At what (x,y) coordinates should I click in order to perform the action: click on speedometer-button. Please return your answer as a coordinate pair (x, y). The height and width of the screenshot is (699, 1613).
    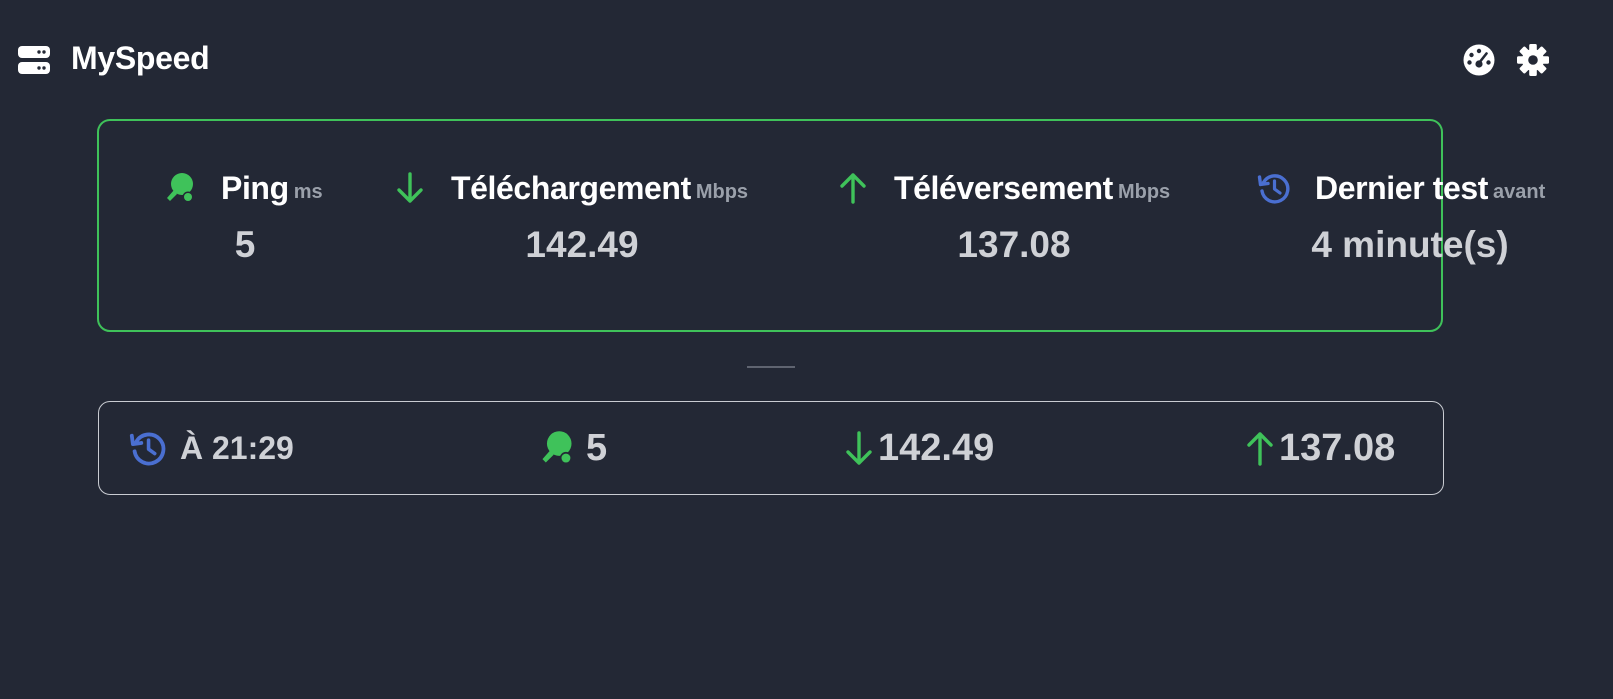
    Looking at the image, I should click on (1479, 60).